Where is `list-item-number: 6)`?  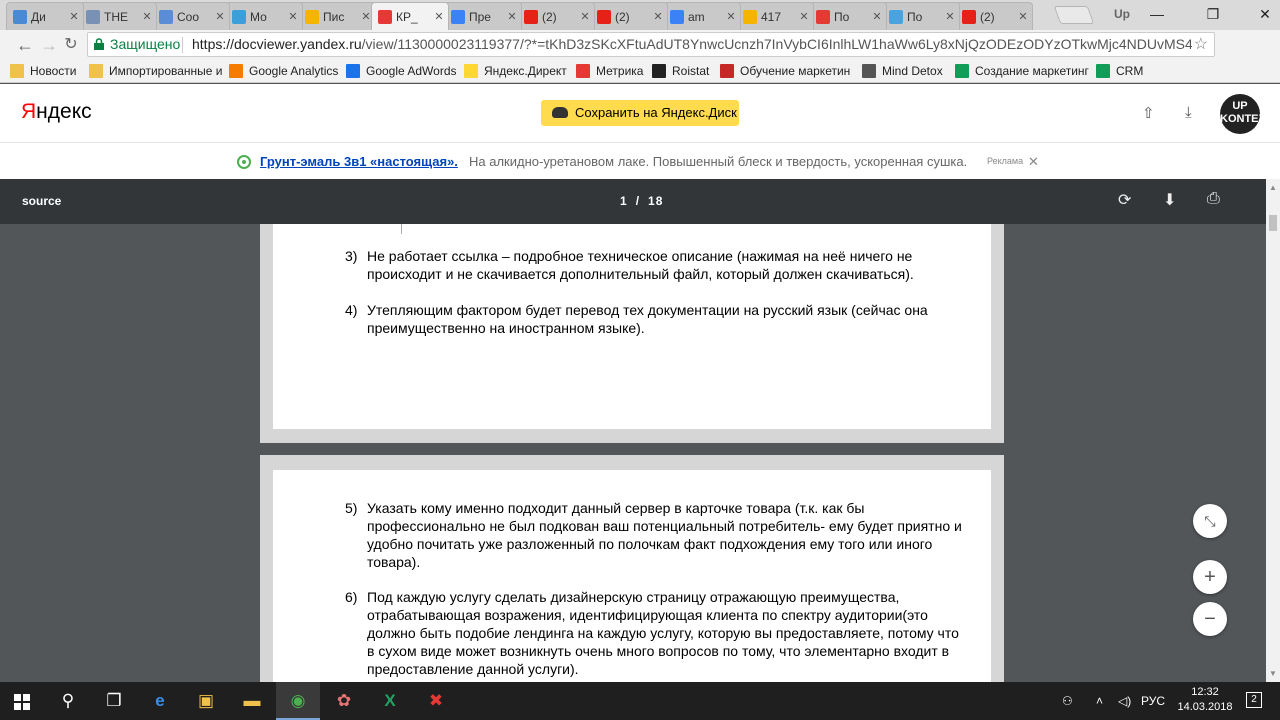
list-item-number: 6) is located at coordinates (351, 597).